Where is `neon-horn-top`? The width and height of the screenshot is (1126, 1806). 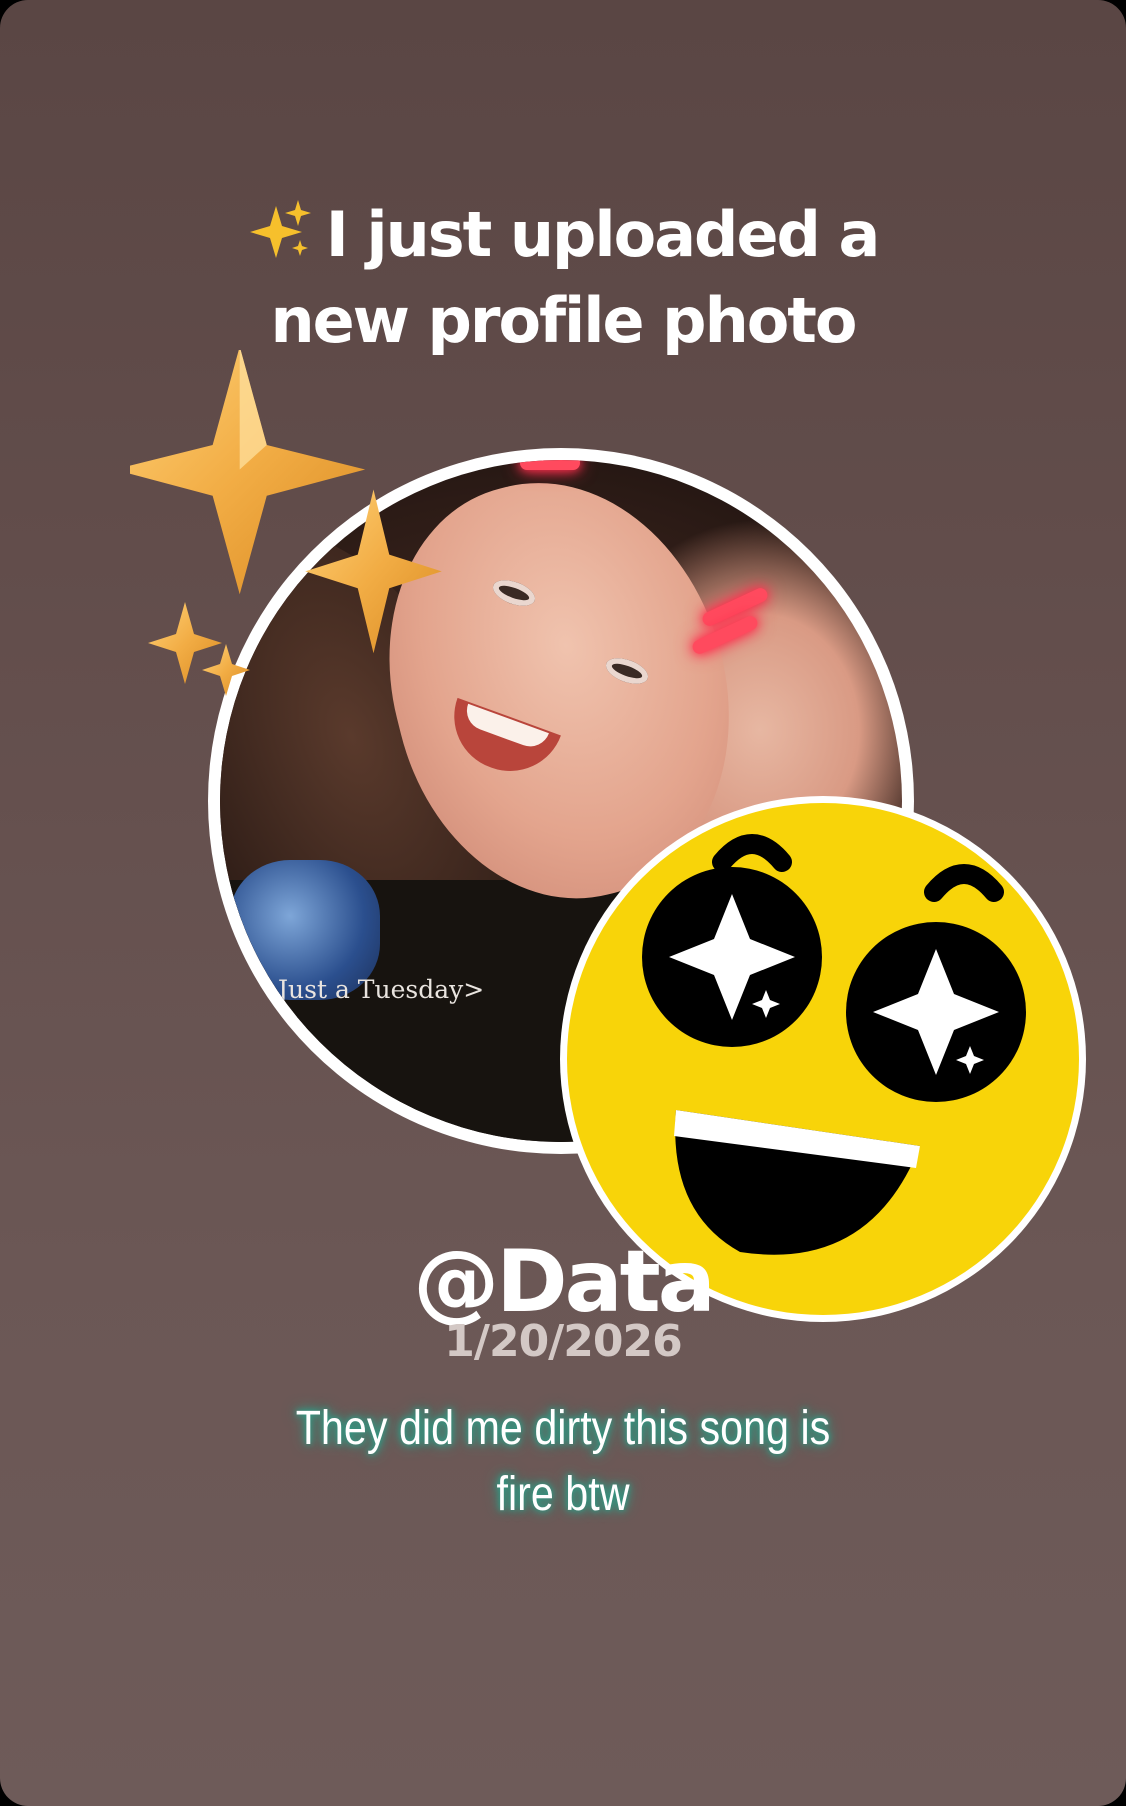
neon-horn-top is located at coordinates (550, 465).